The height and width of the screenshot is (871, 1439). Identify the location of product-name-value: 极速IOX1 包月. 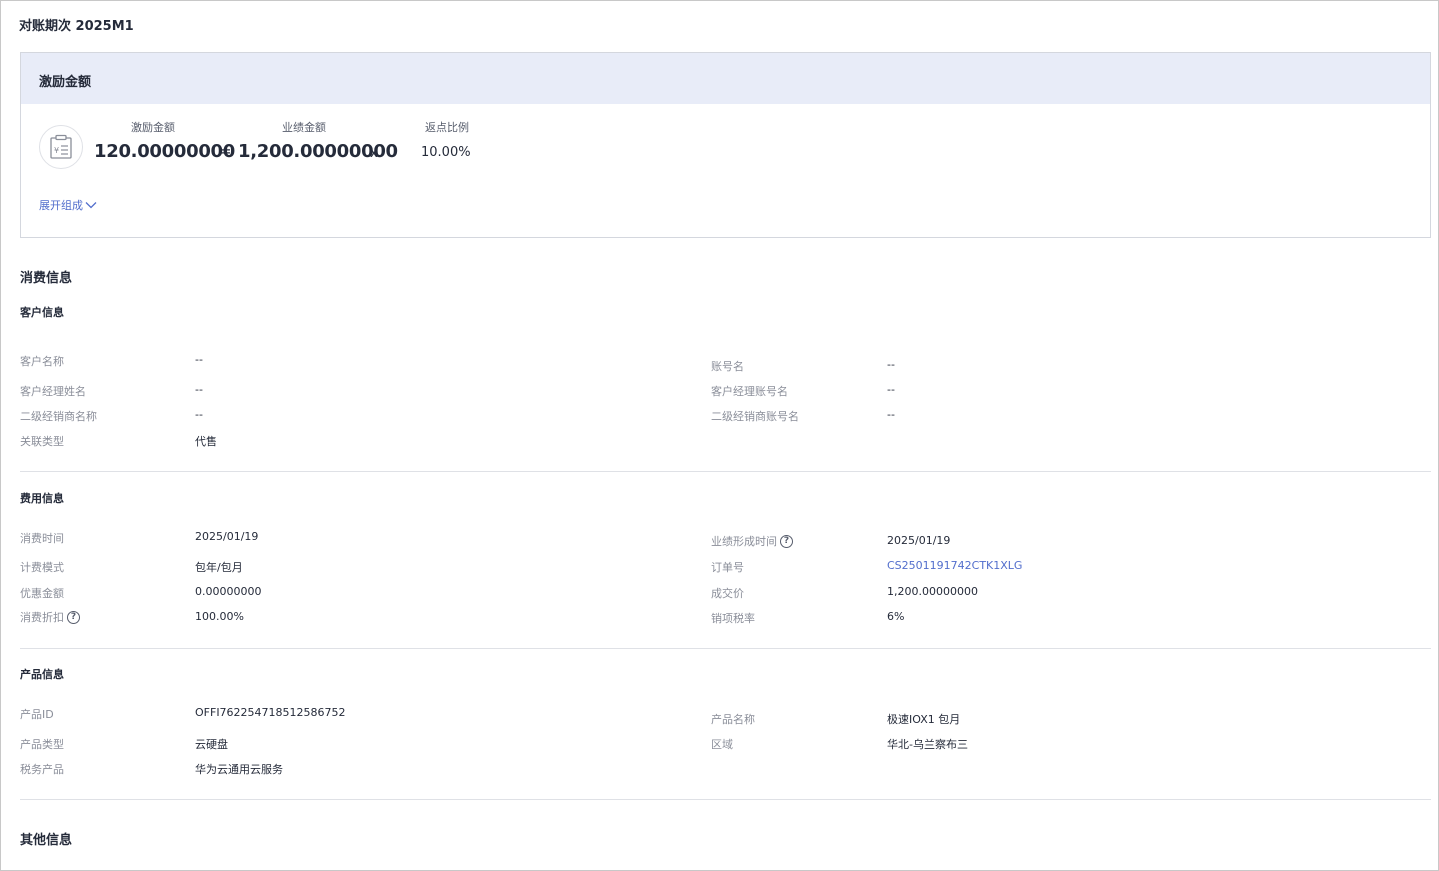
(924, 719).